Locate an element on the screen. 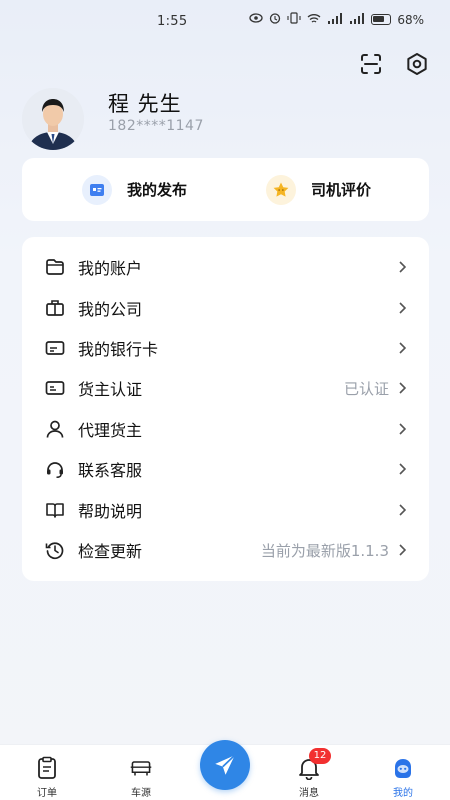 The image size is (450, 800). menu-item-check-update: 检查更新 当前为最新版1.1.3 is located at coordinates (225, 550).